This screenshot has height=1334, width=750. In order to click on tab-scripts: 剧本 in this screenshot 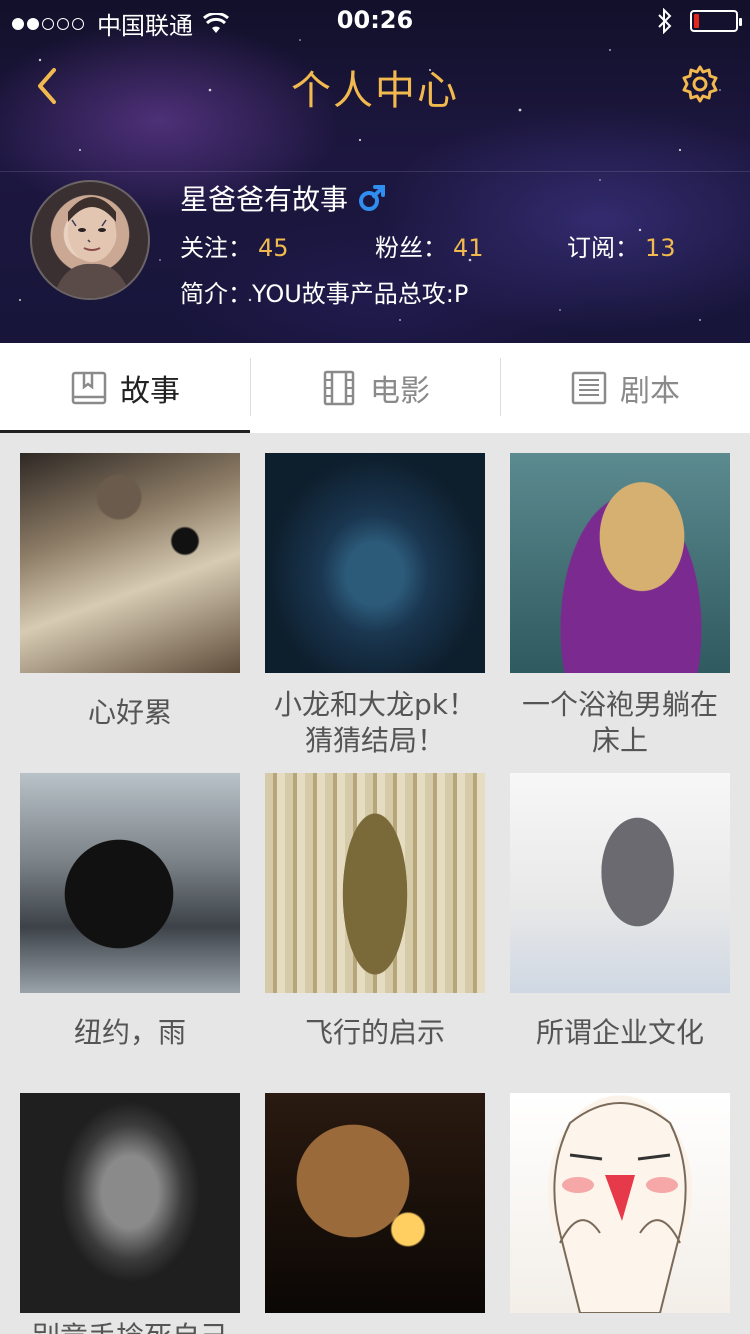, I will do `click(625, 388)`.